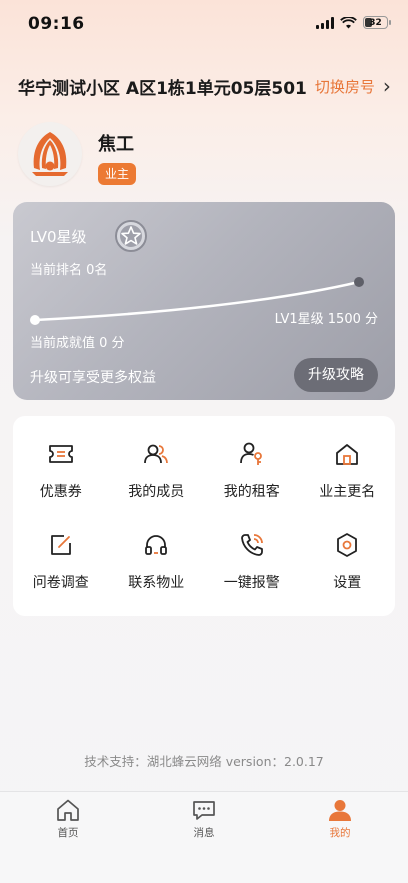  Describe the element at coordinates (156, 545) in the screenshot. I see `headset-icon` at that location.